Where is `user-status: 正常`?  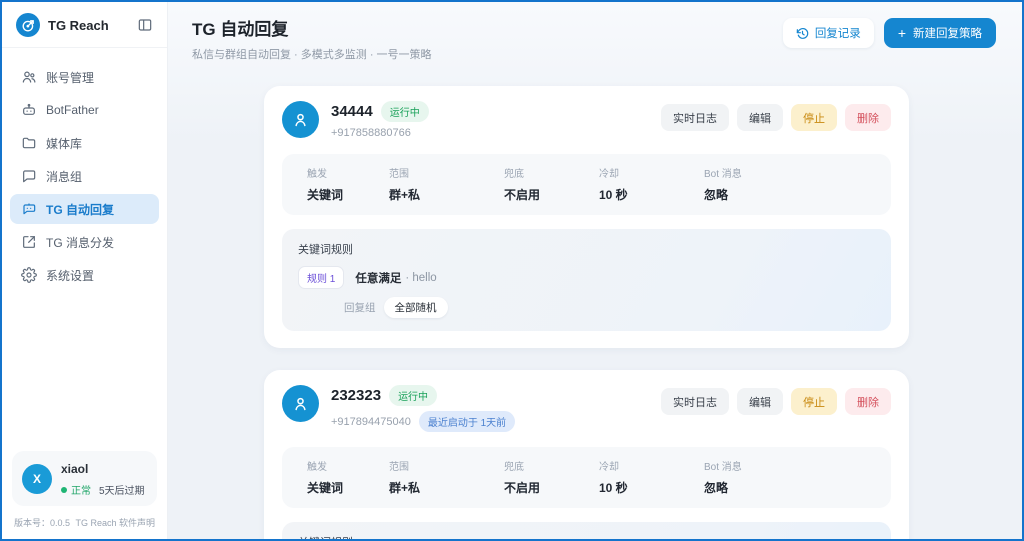 user-status: 正常 is located at coordinates (81, 491).